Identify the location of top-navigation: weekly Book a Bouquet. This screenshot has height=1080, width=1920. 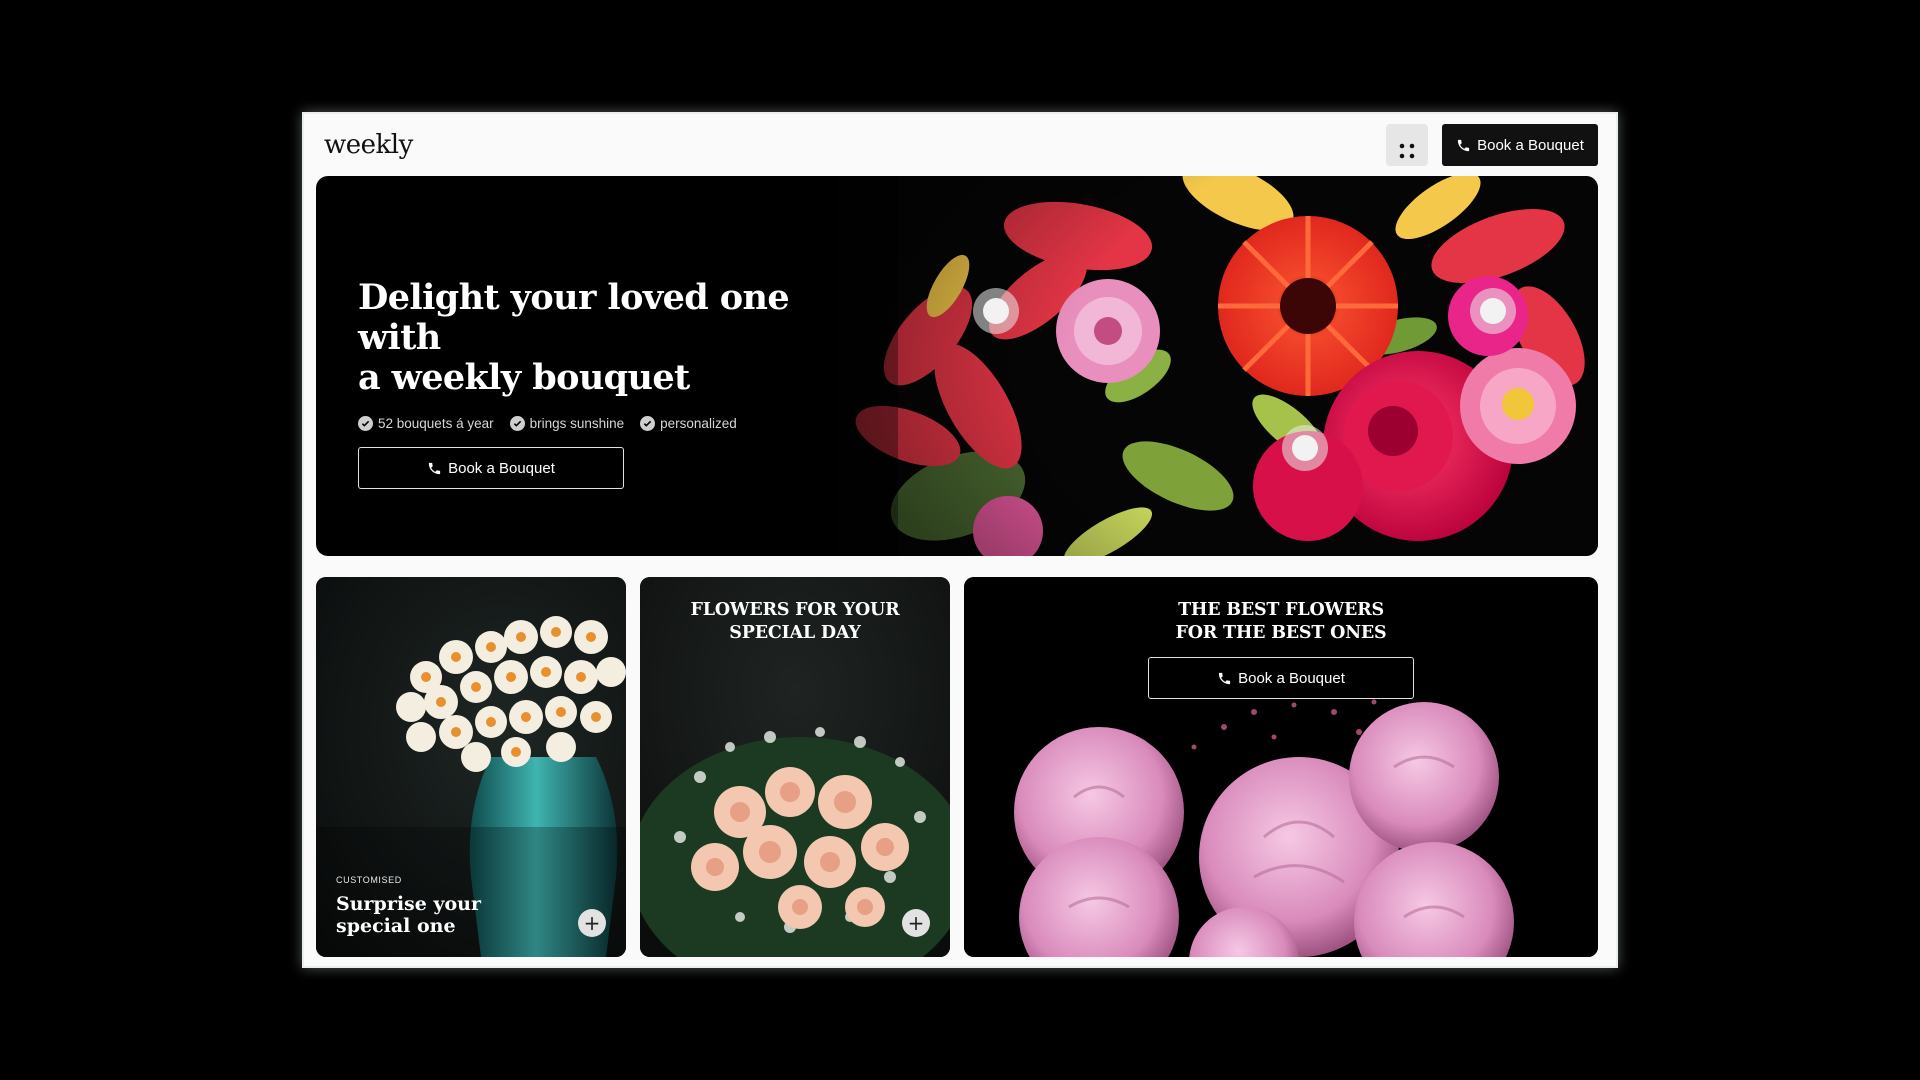
(960, 145).